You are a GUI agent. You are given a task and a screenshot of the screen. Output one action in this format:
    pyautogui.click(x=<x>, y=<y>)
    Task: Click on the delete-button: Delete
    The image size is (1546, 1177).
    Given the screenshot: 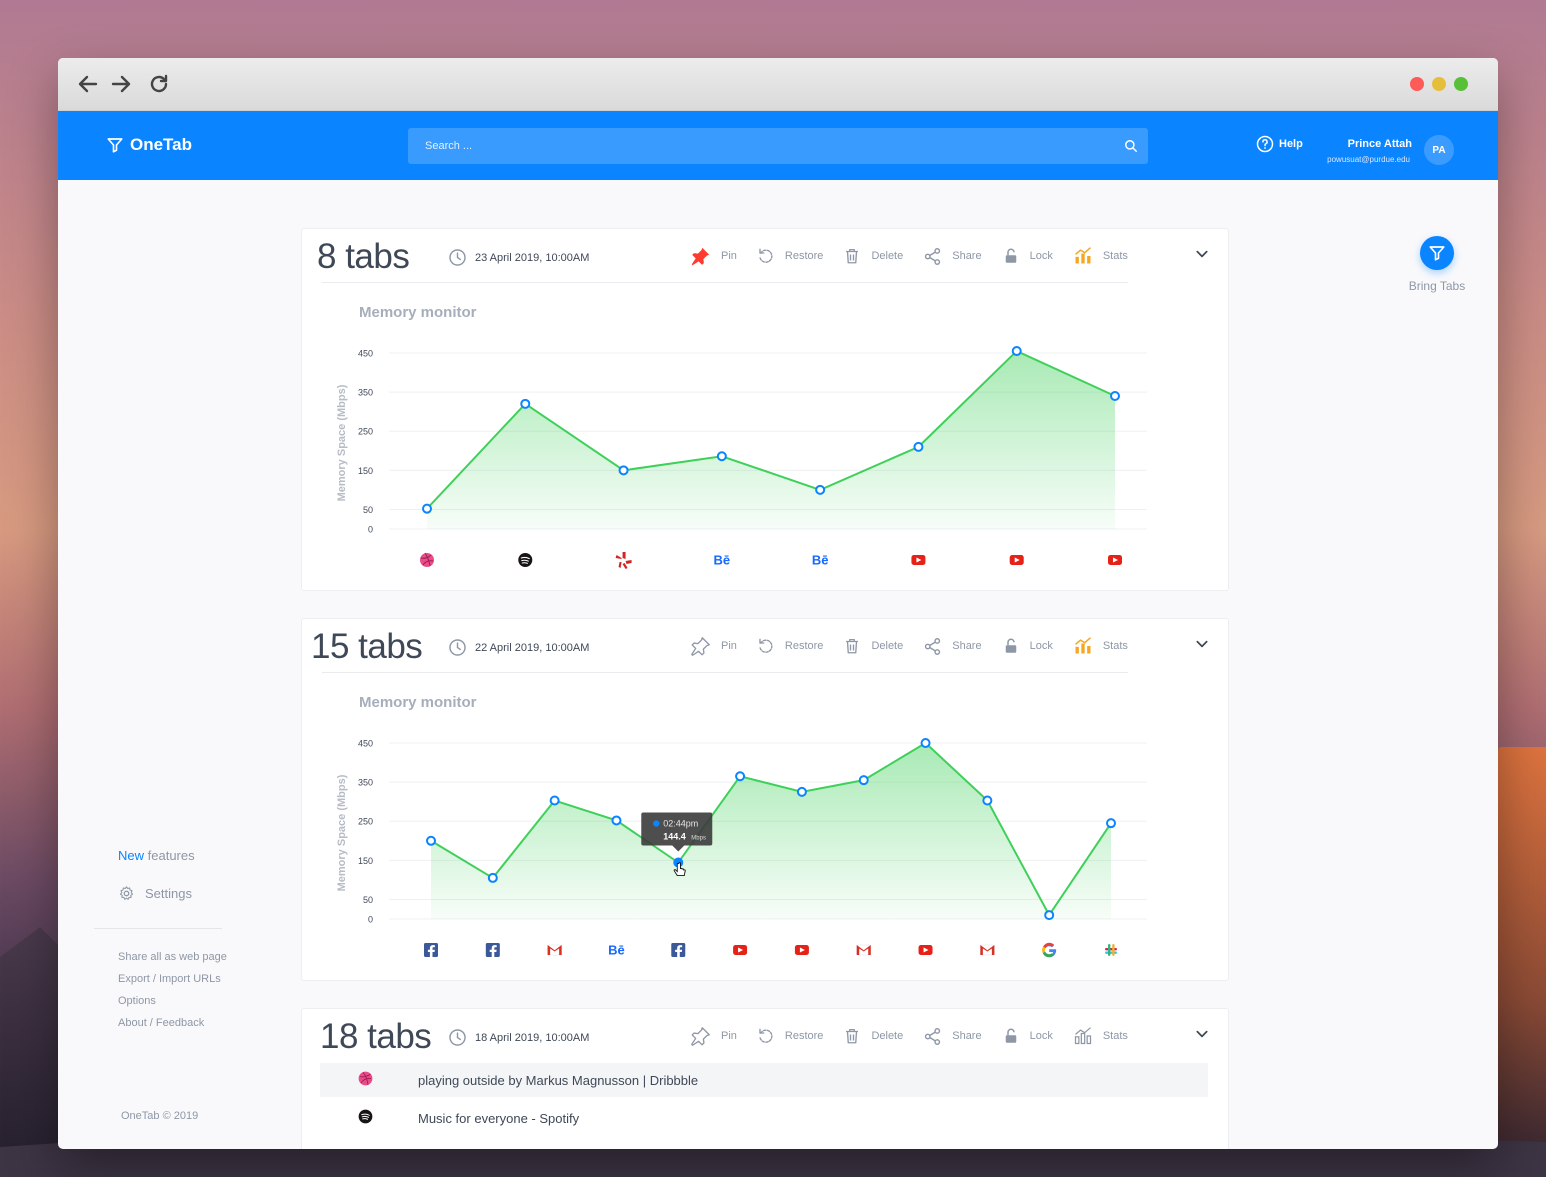 What is the action you would take?
    pyautogui.click(x=873, y=1036)
    